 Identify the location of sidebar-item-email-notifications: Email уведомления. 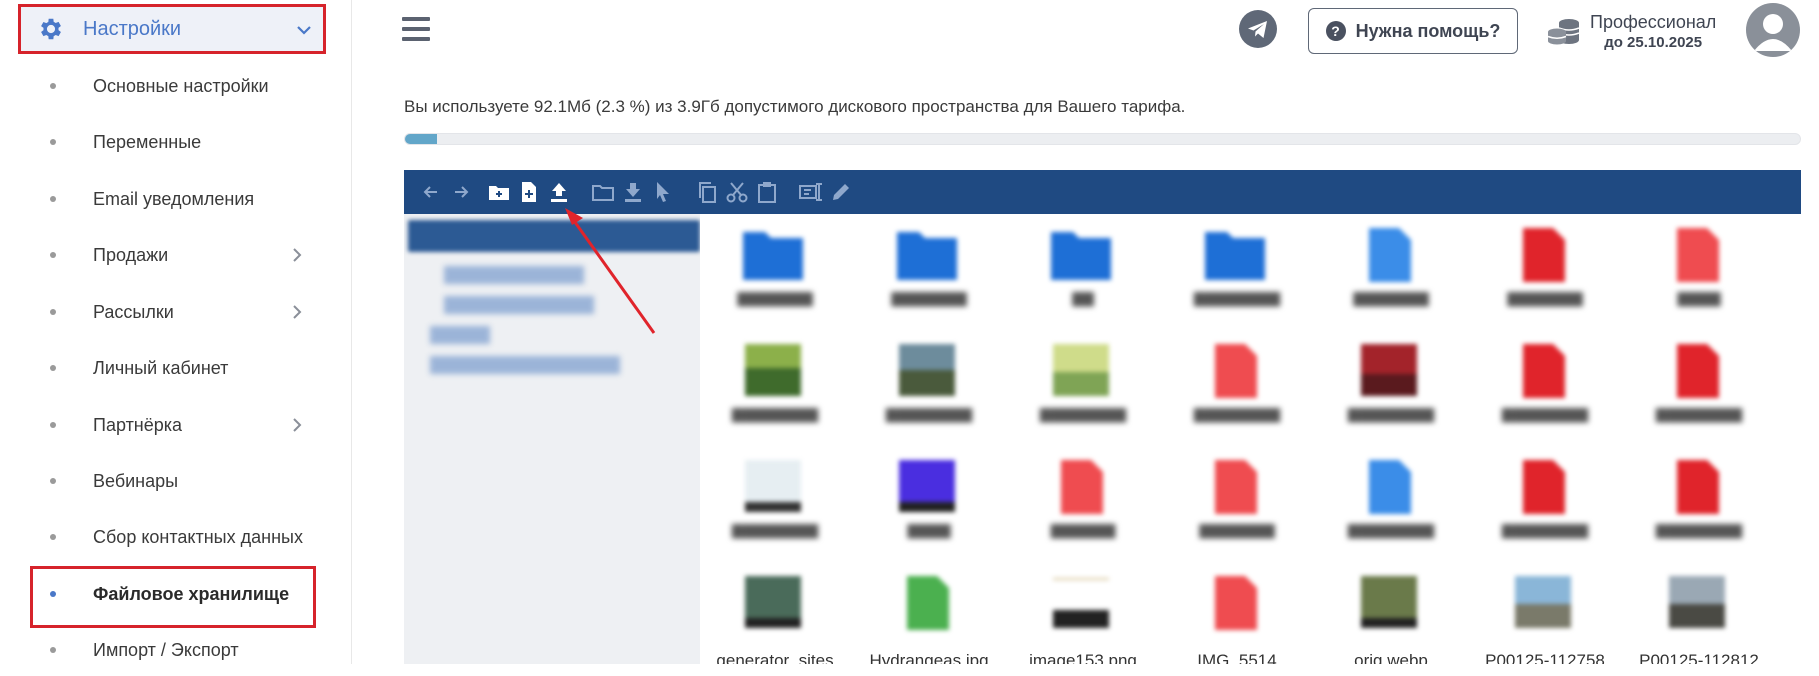
(176, 199).